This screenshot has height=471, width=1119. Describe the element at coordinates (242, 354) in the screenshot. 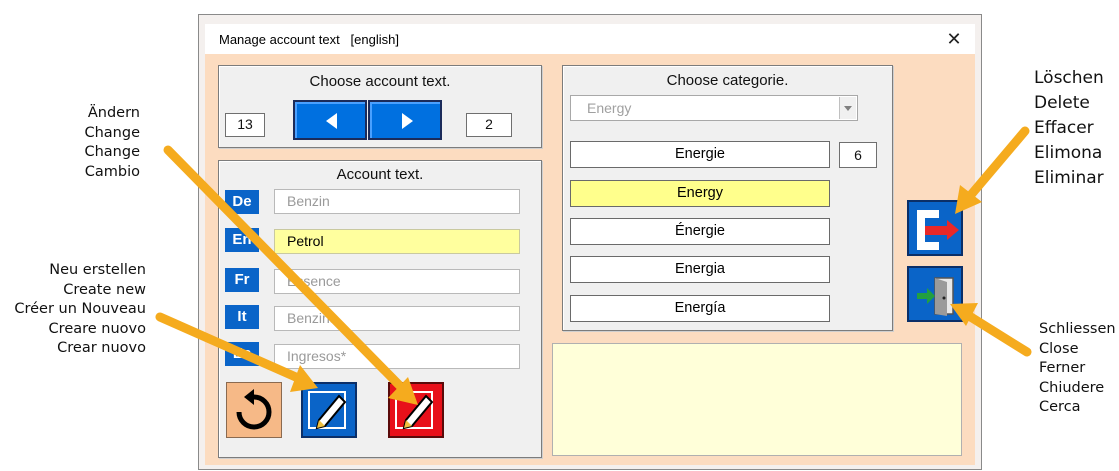

I see `lang-label-es: Es` at that location.